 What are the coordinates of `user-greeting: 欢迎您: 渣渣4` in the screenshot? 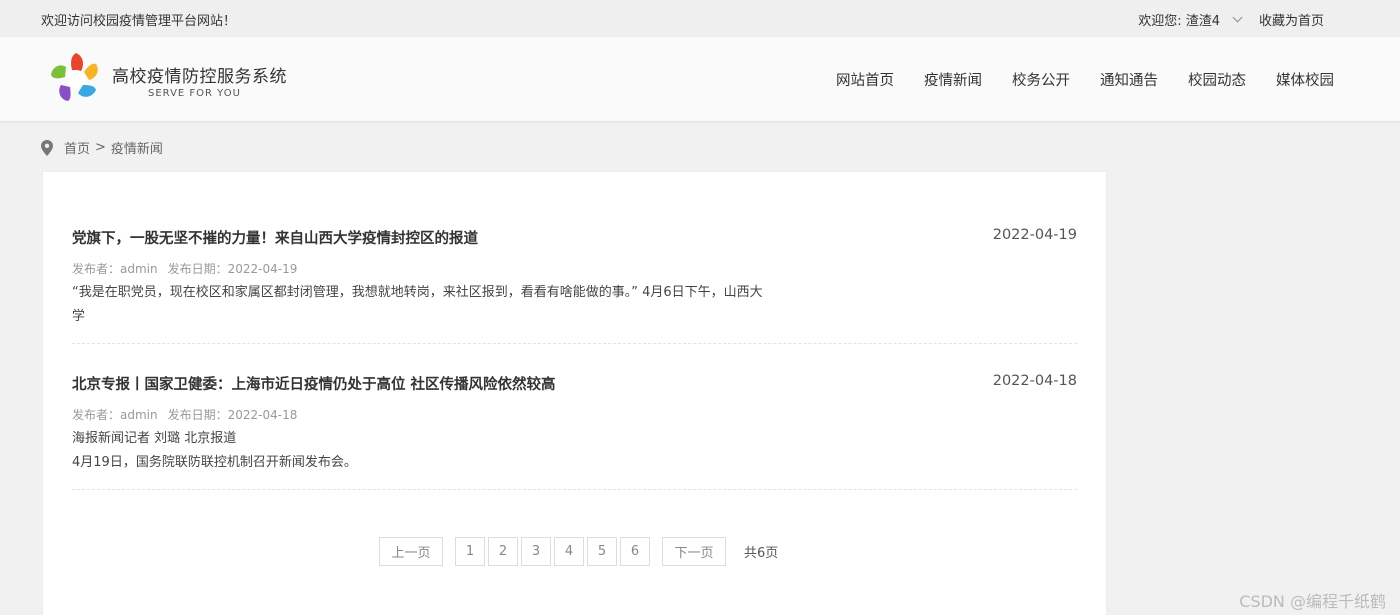 It's located at (1179, 19).